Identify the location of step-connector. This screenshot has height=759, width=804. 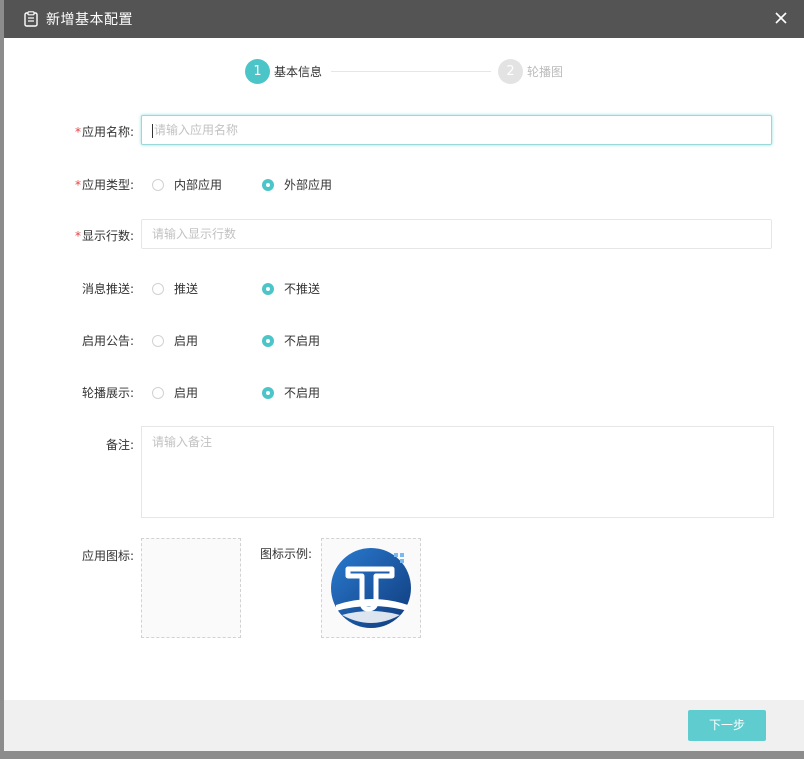
(411, 71).